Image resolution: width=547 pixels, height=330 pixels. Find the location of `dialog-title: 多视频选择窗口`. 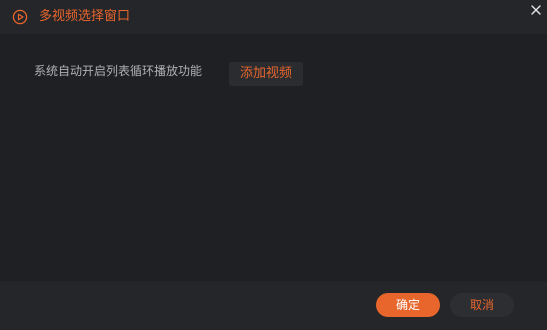

dialog-title: 多视频选择窗口 is located at coordinates (85, 16).